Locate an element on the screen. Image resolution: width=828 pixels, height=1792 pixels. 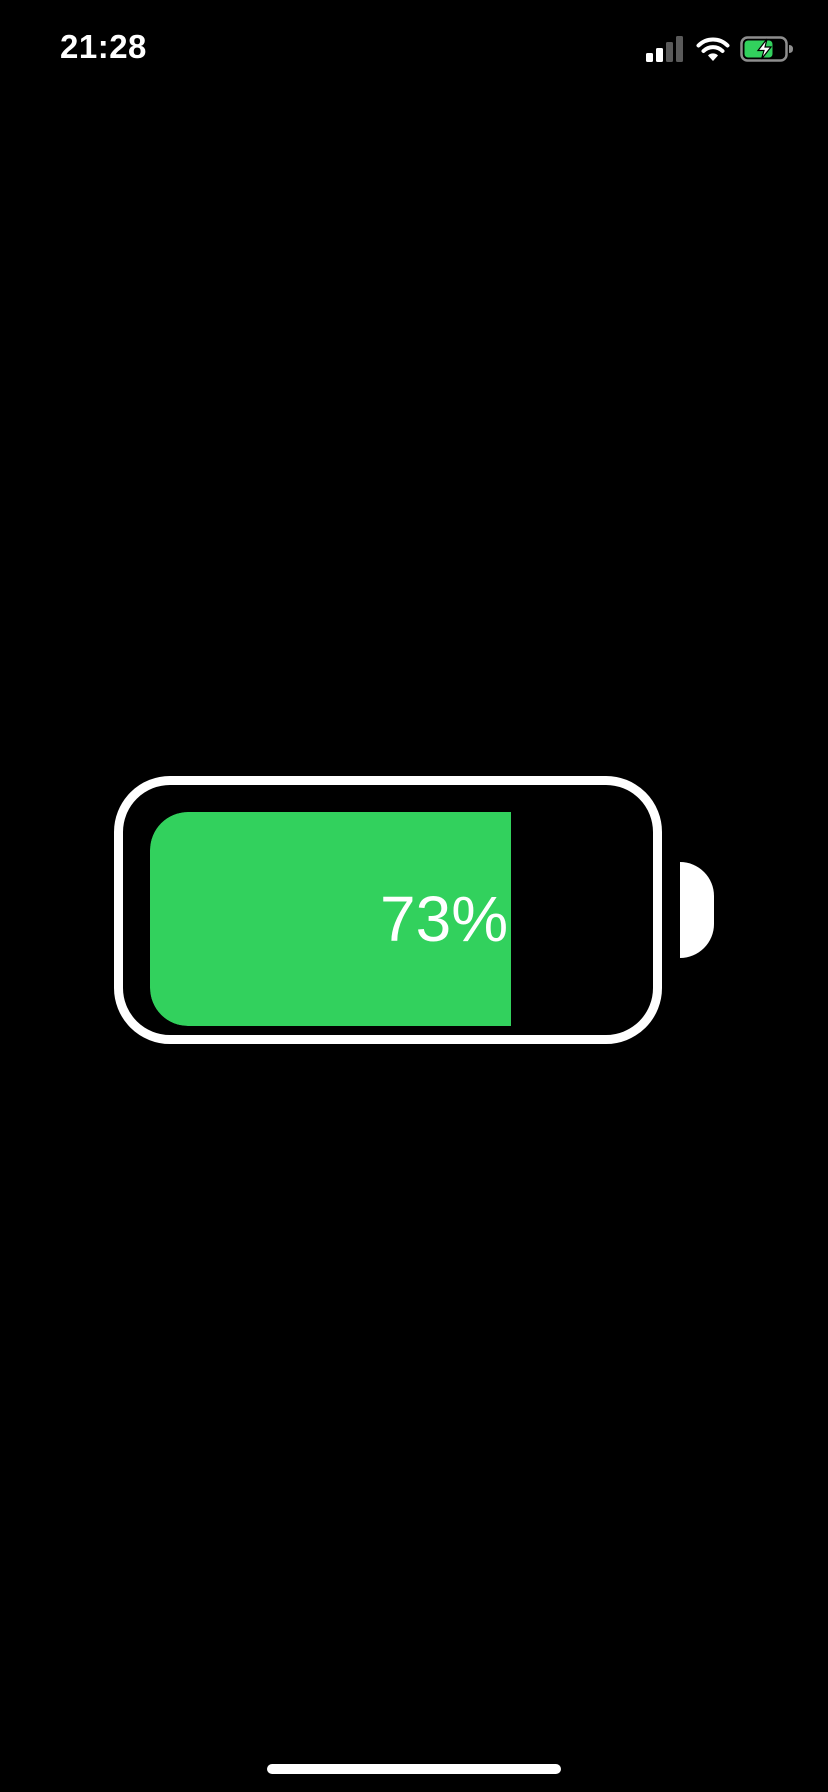
battery-body: 73% is located at coordinates (388, 910).